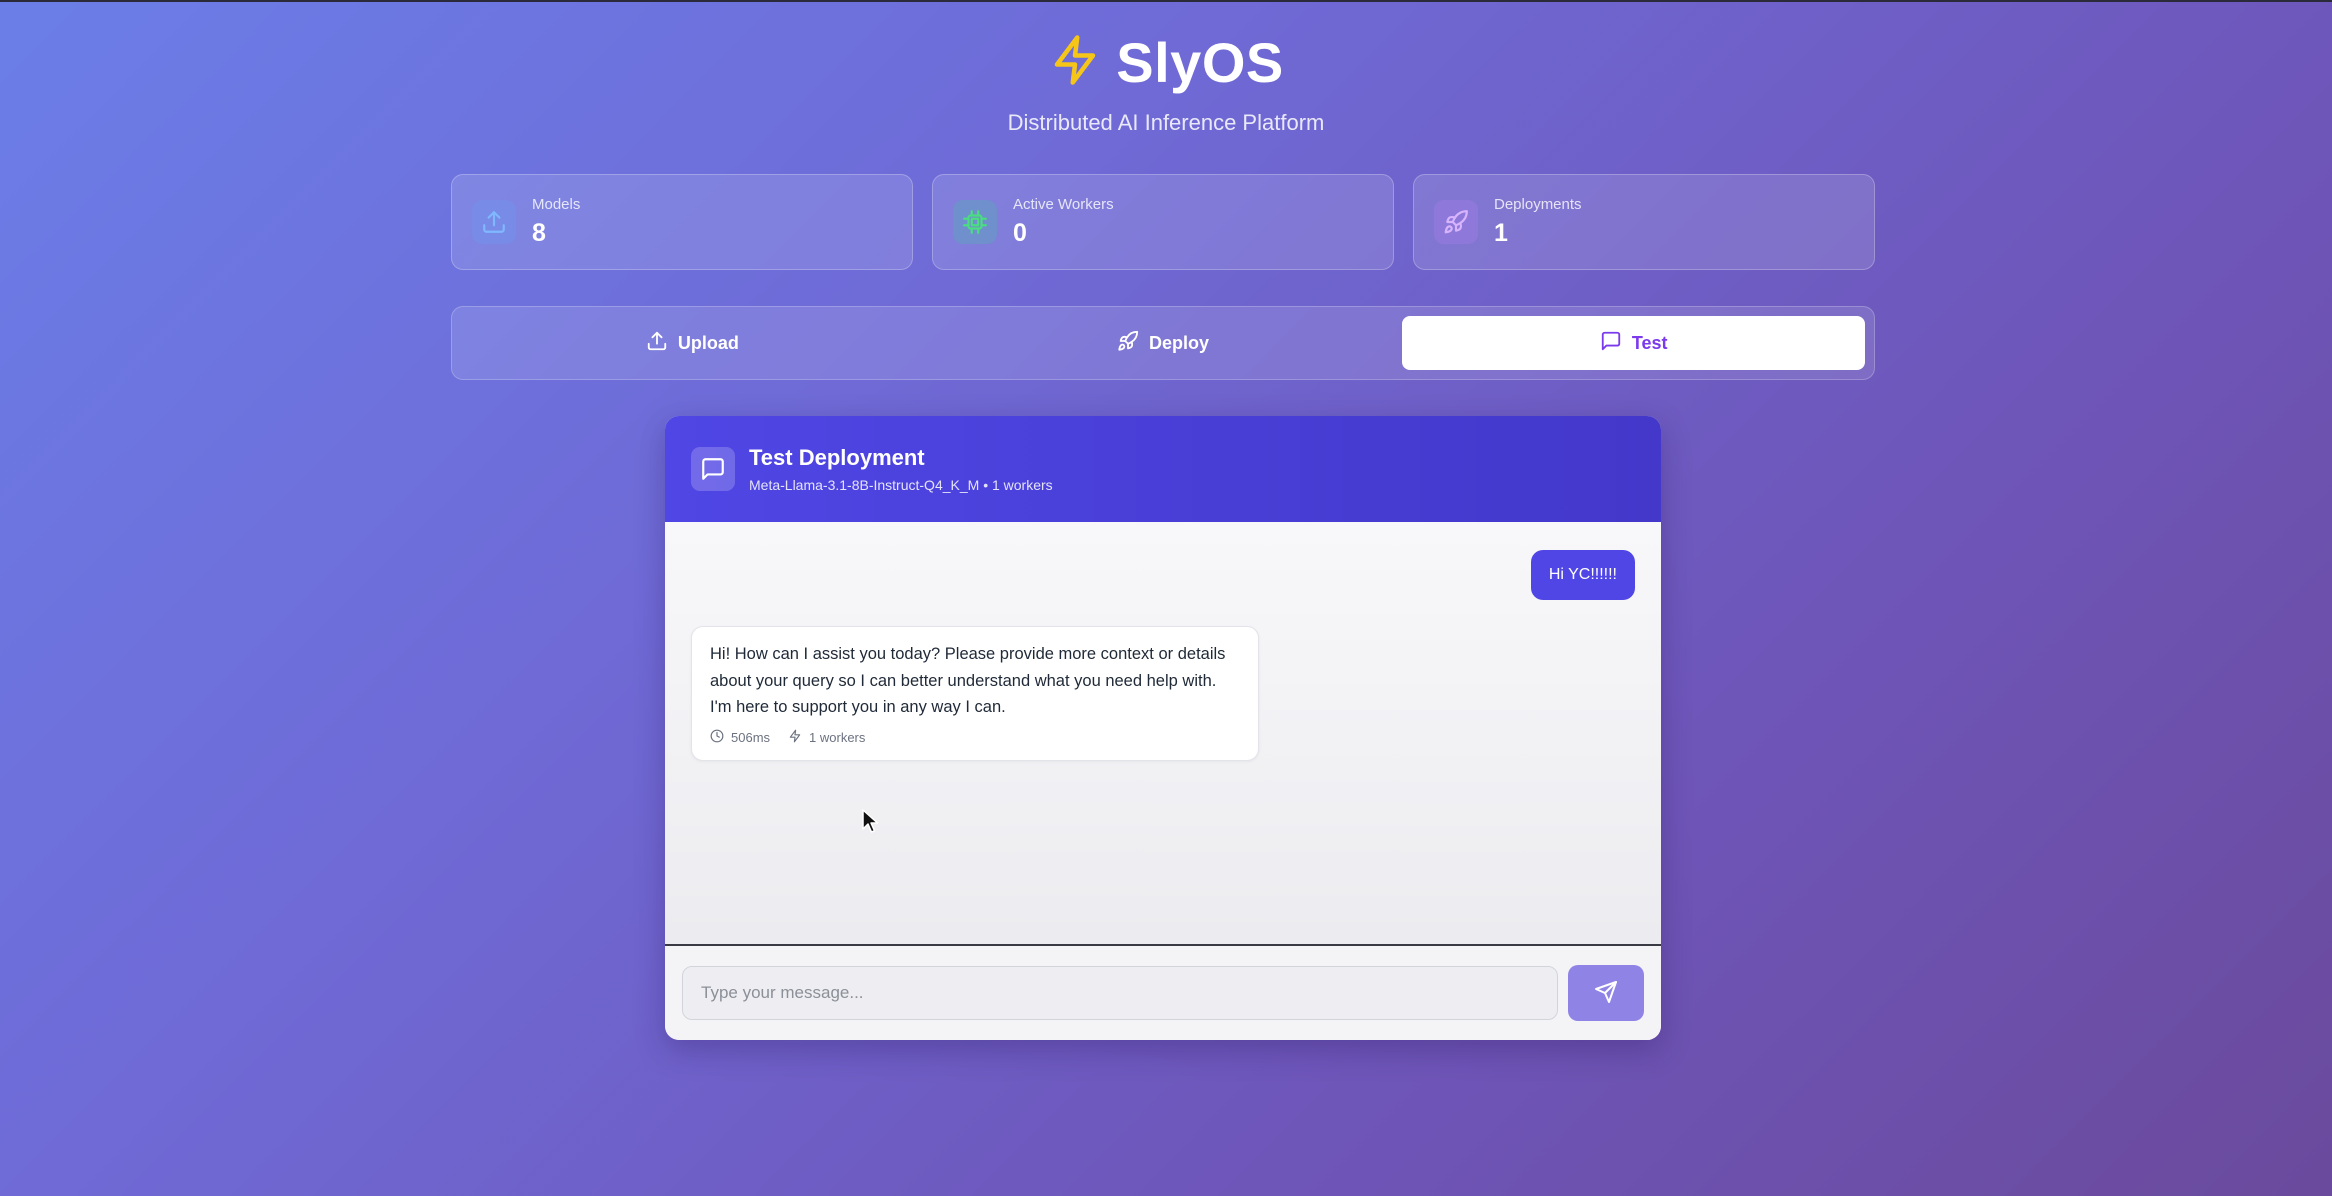  What do you see at coordinates (1179, 342) in the screenshot?
I see `tab-label: Deploy` at bounding box center [1179, 342].